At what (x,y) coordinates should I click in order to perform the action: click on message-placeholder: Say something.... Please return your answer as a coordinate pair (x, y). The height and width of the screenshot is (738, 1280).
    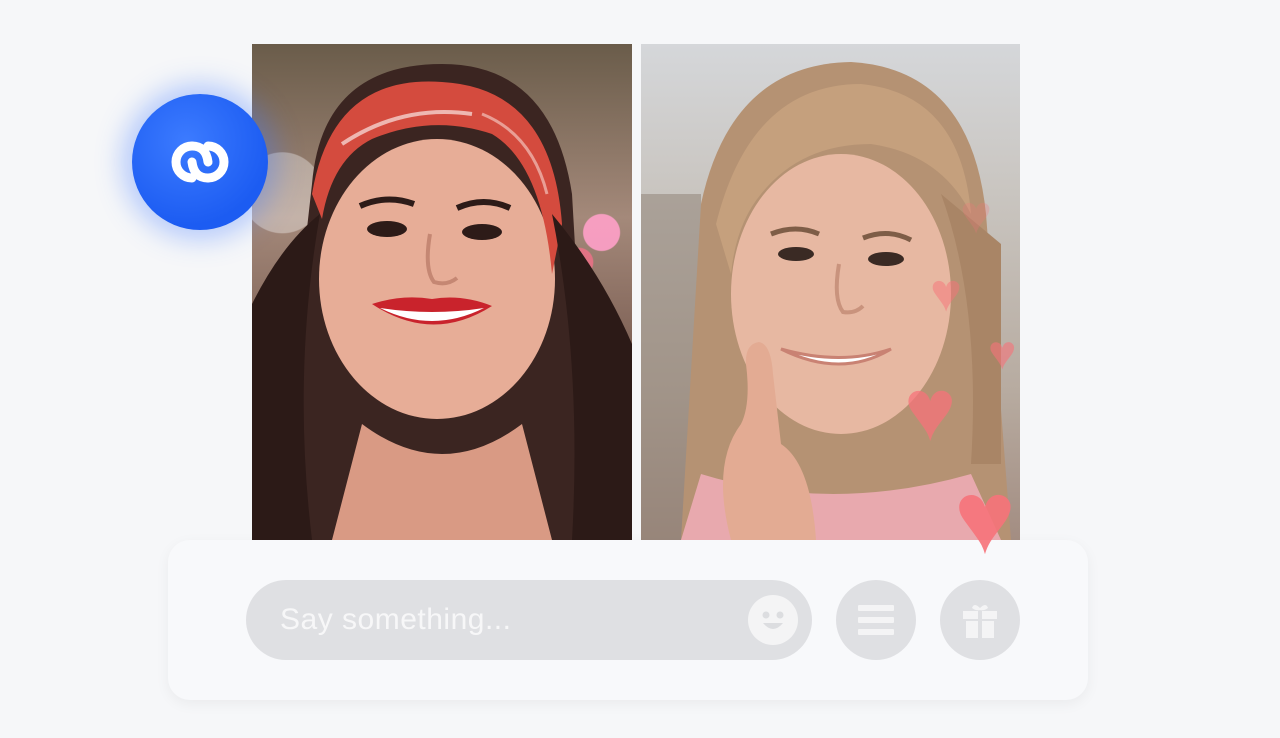
    Looking at the image, I should click on (396, 619).